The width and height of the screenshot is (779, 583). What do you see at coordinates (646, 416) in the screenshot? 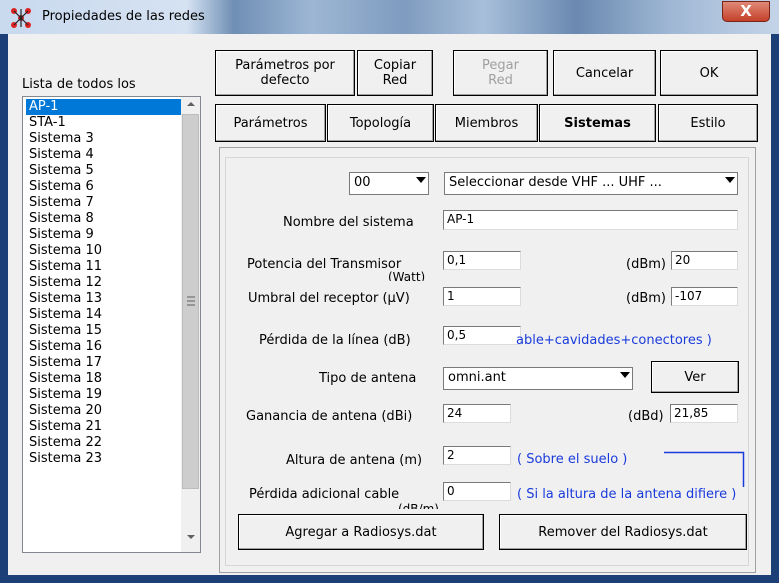
I see `gain-dbd-label: (dBd)` at bounding box center [646, 416].